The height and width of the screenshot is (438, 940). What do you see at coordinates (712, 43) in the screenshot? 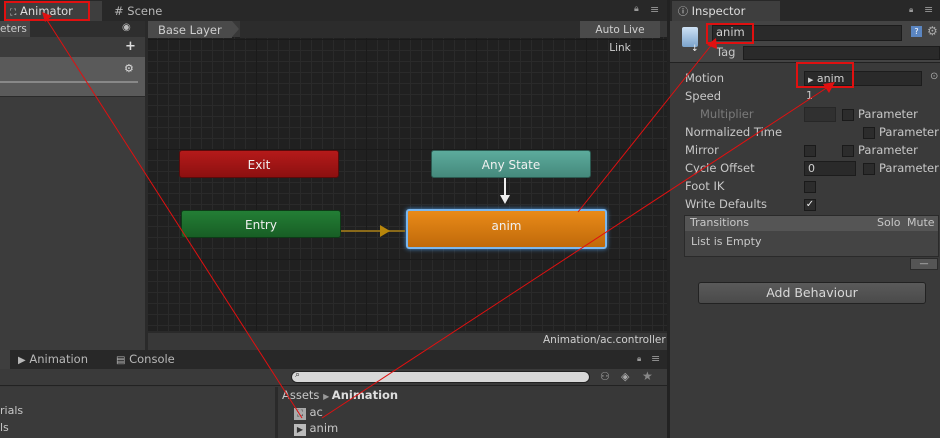
I see `annotation-arrowhead-state-name` at bounding box center [712, 43].